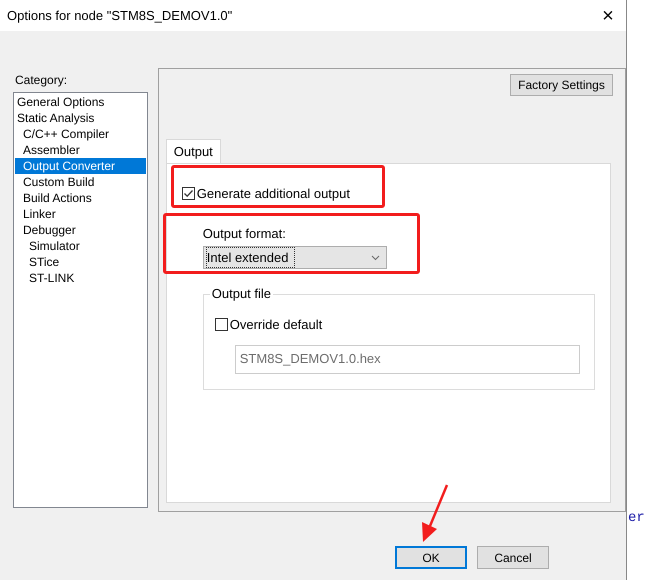  I want to click on category-item: Output Converter, so click(80, 166).